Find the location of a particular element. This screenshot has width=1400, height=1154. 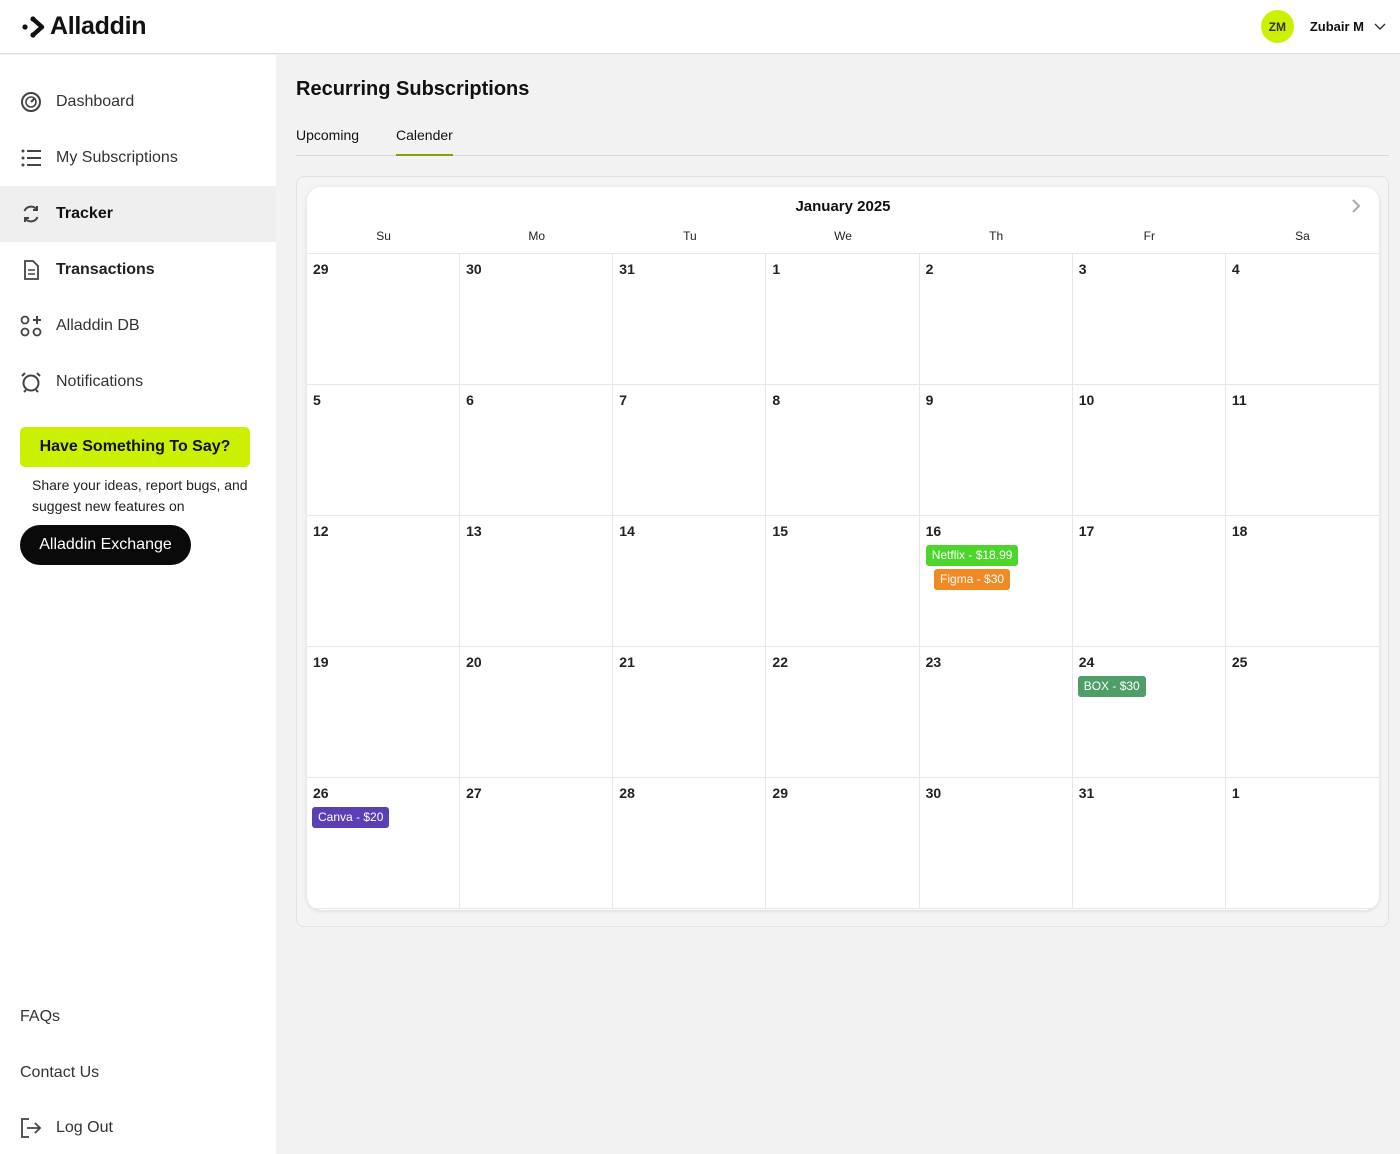

sidebar-item-dashboard: Dashboard is located at coordinates (138, 102).